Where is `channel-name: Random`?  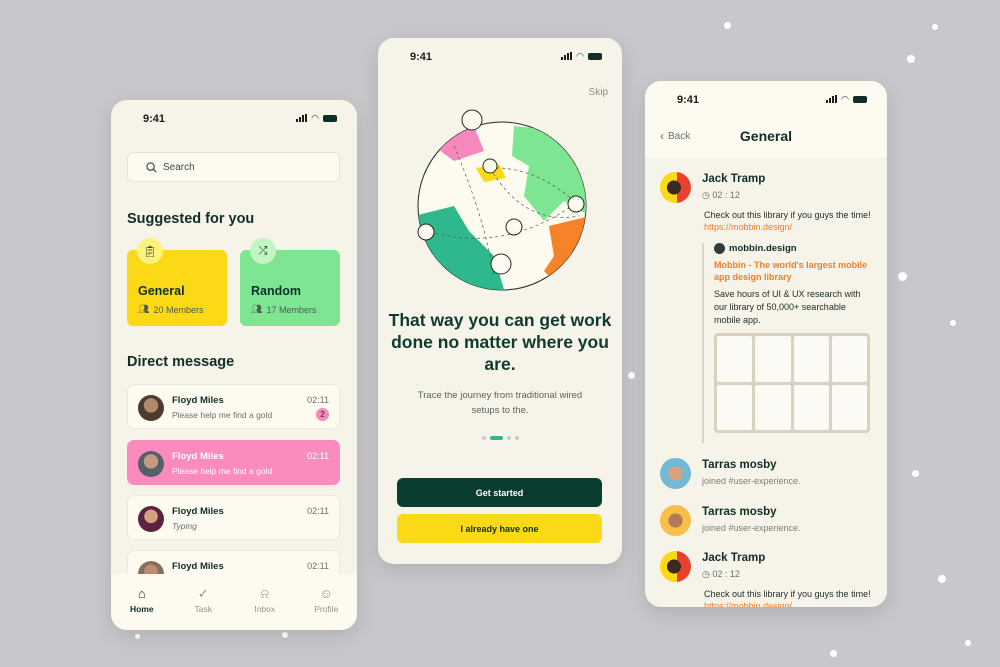 channel-name: Random is located at coordinates (276, 291).